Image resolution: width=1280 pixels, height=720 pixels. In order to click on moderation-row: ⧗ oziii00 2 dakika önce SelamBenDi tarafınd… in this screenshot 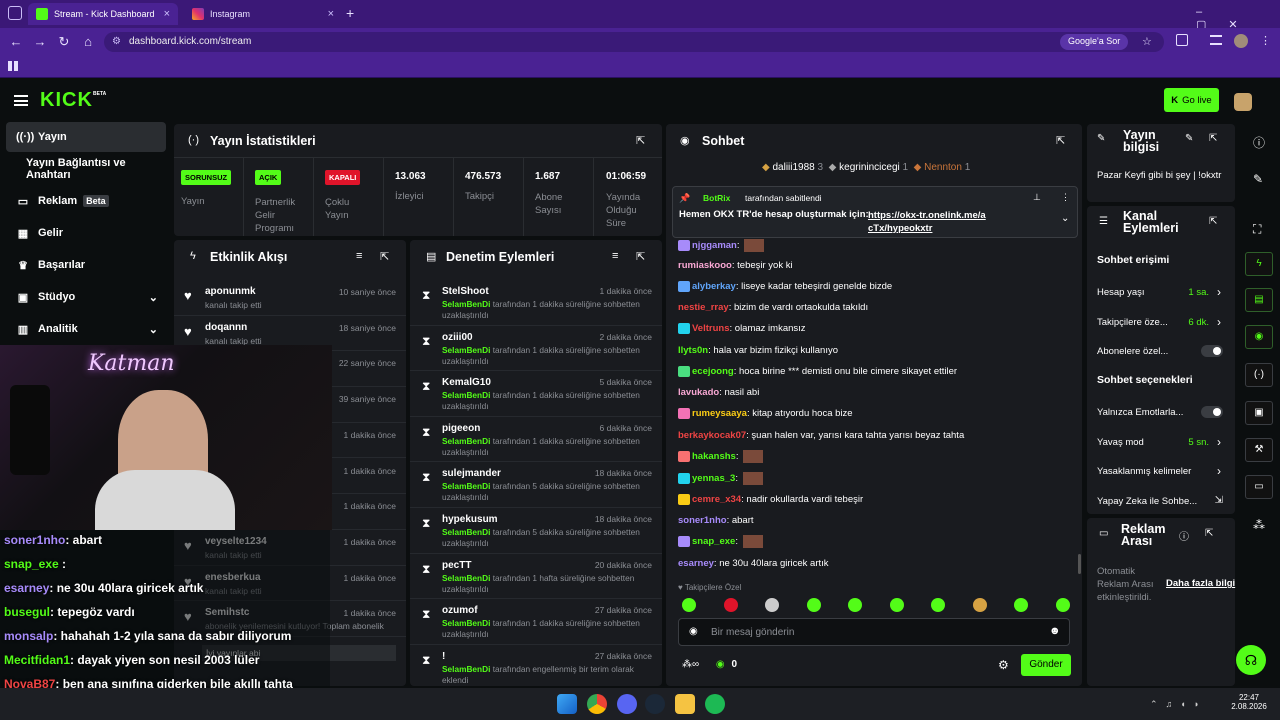, I will do `click(536, 349)`.